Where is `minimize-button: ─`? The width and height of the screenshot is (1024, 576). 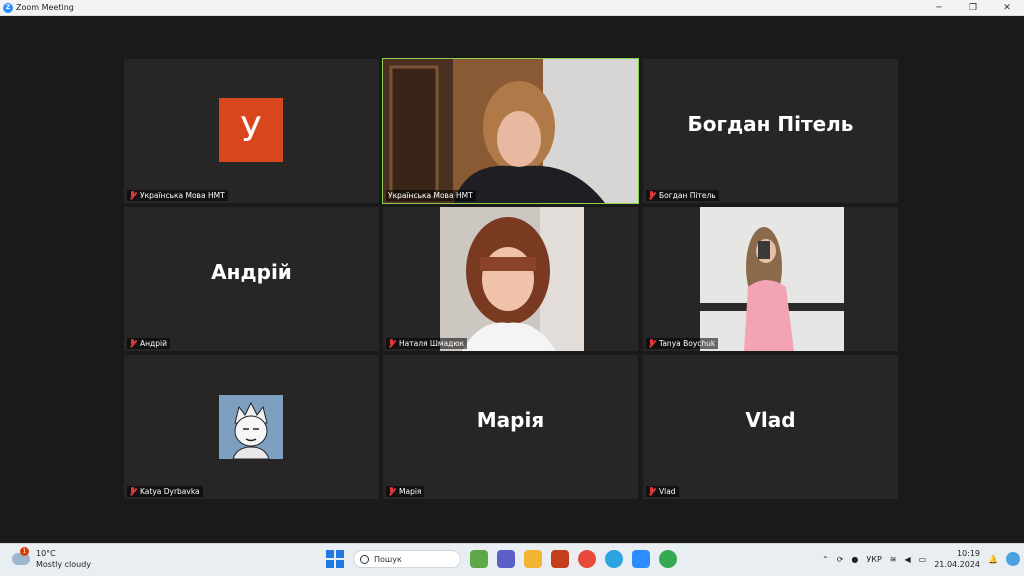
minimize-button: ─ is located at coordinates (939, 7).